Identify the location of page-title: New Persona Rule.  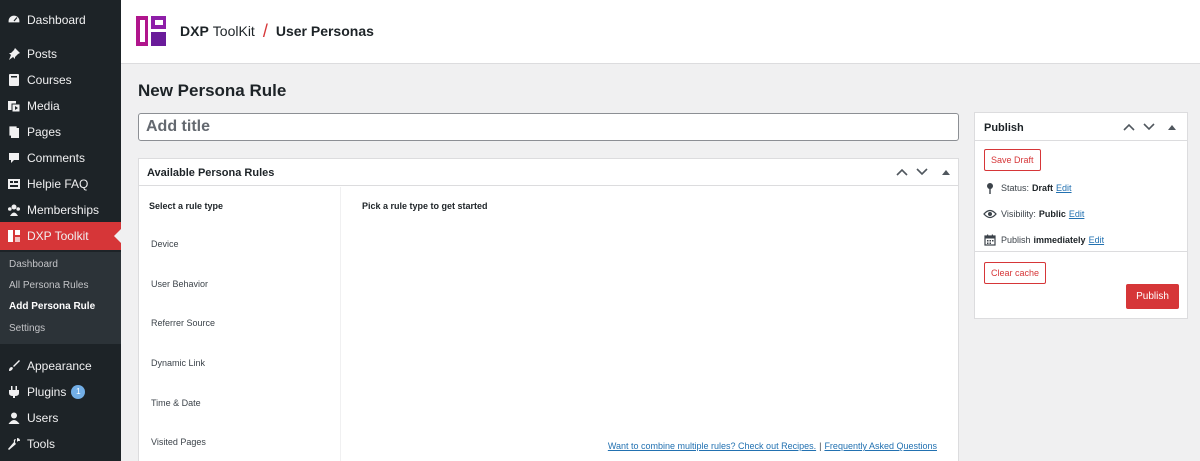
(212, 90).